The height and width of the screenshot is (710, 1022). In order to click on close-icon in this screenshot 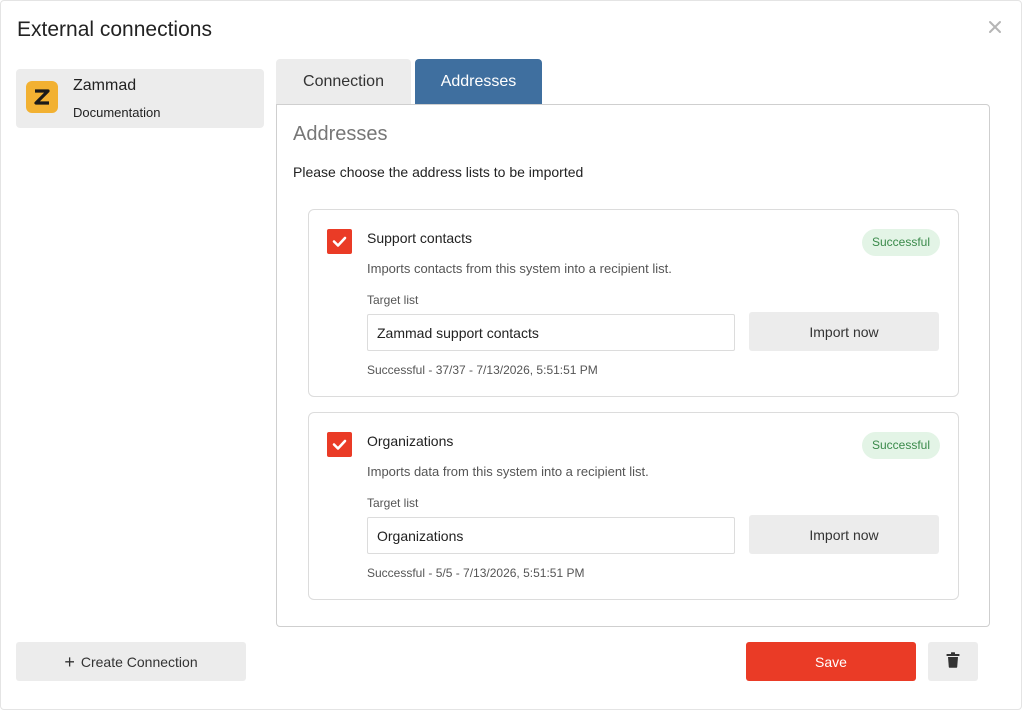, I will do `click(995, 27)`.